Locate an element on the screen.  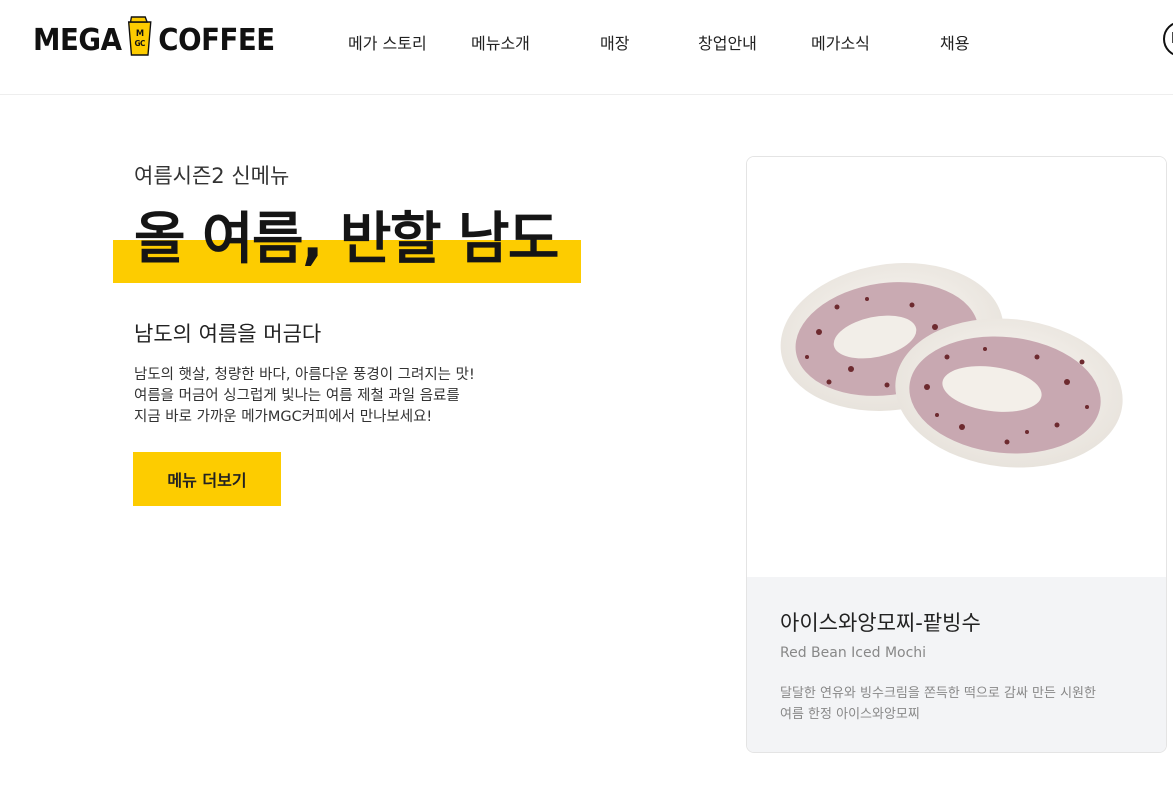
account-icon: b is located at coordinates (1168, 39).